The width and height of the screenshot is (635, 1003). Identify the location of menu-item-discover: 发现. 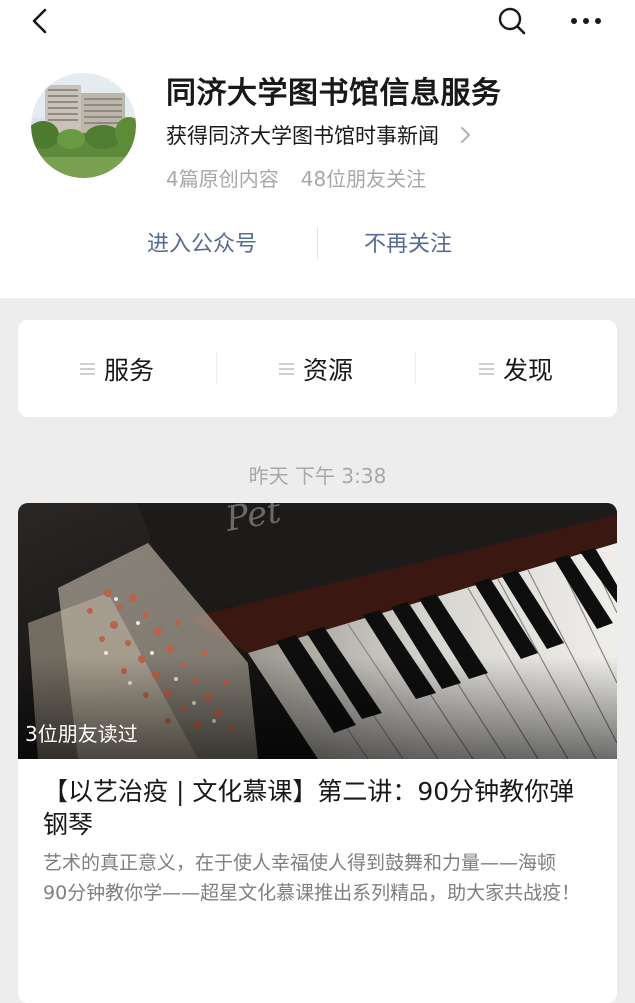
(516, 368).